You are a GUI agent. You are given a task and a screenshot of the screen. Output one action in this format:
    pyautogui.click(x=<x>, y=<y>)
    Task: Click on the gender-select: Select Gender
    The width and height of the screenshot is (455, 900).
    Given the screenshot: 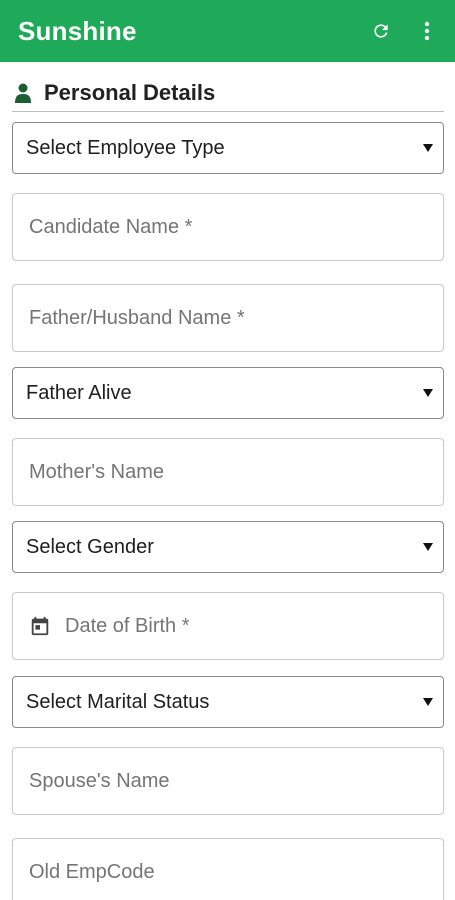 What is the action you would take?
    pyautogui.click(x=228, y=547)
    